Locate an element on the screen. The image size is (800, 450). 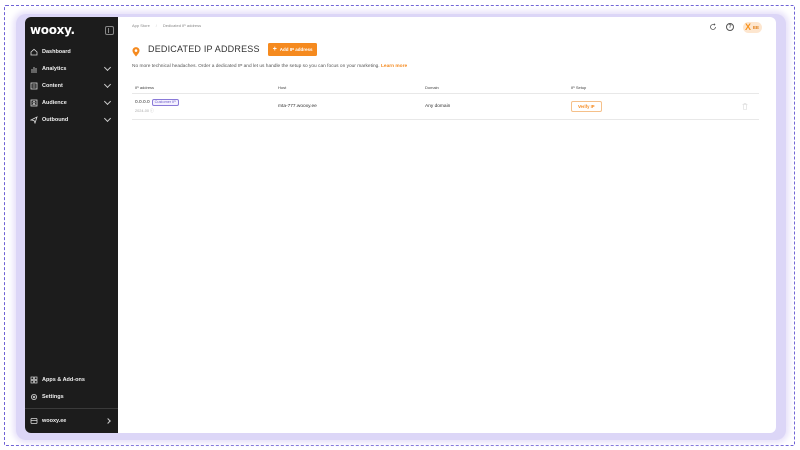
help-icon: ? is located at coordinates (729, 27).